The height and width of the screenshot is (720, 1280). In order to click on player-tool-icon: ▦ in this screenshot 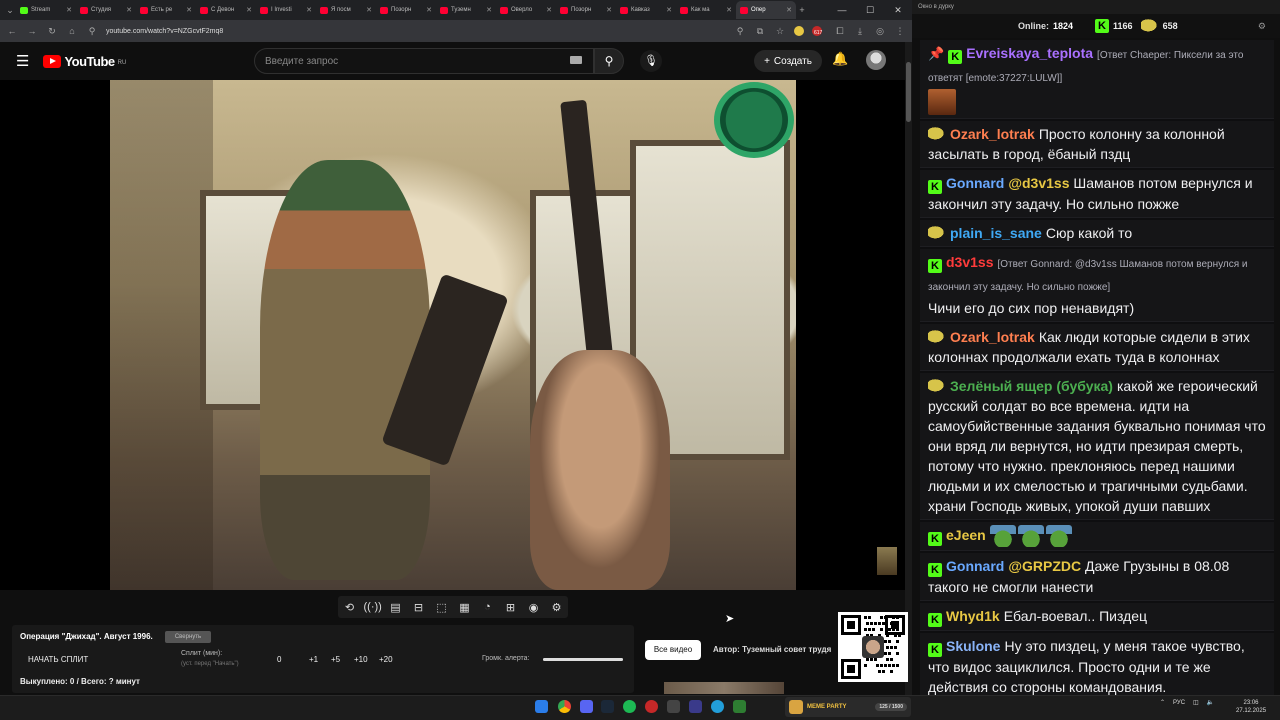, I will do `click(465, 607)`.